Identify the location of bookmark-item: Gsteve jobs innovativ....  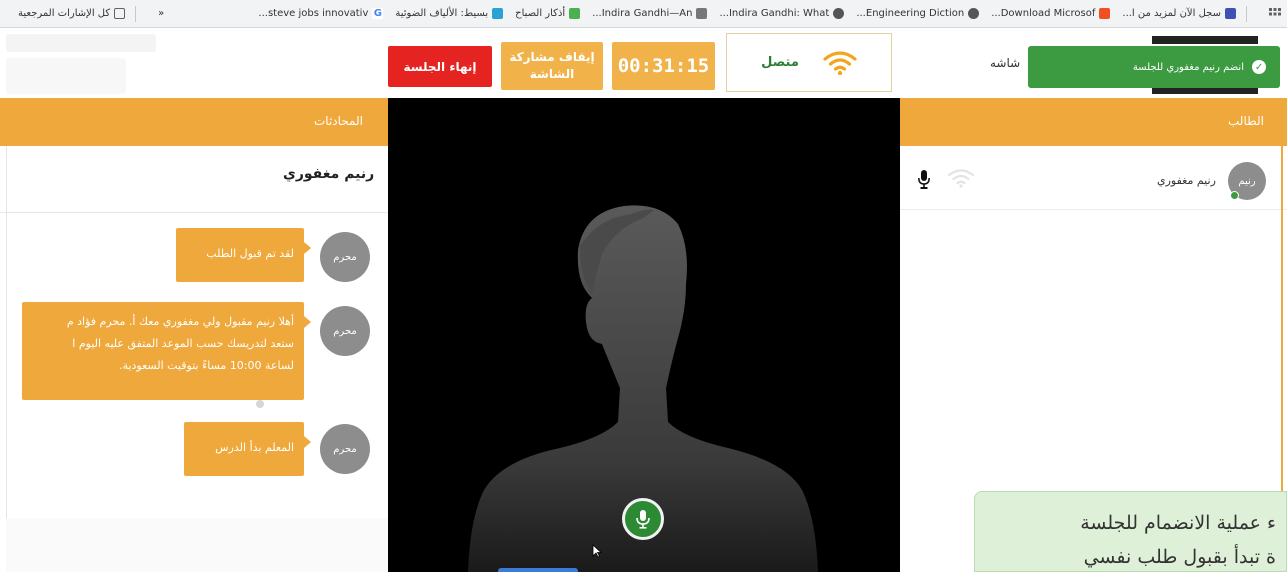
(321, 13).